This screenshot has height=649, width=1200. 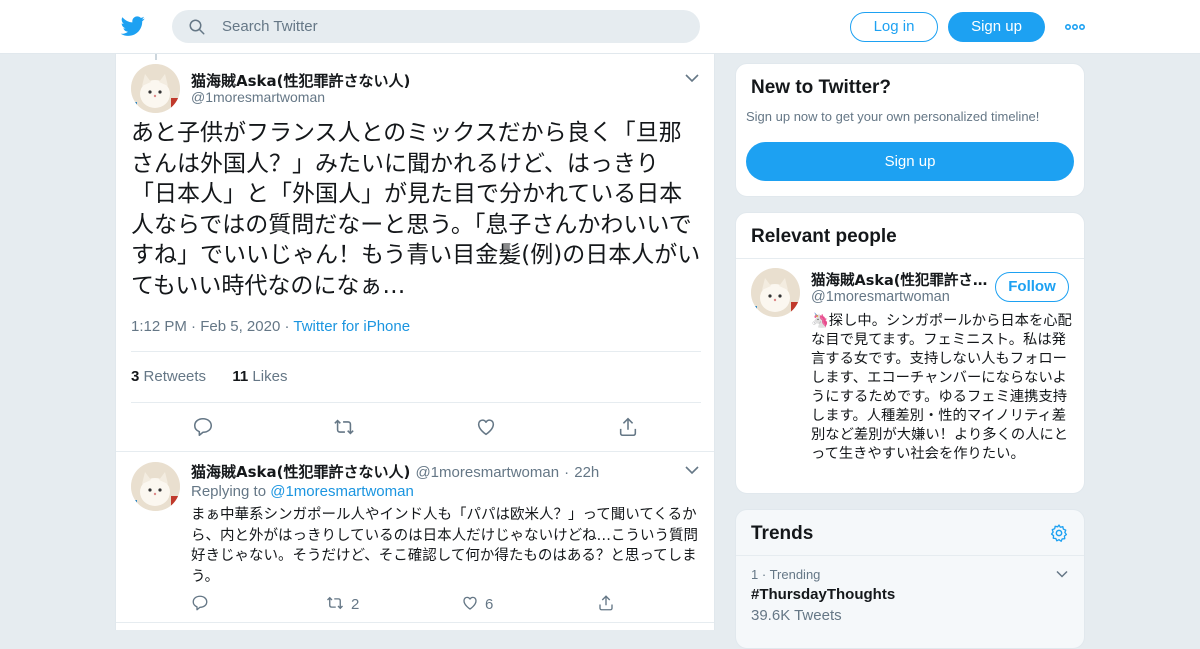 I want to click on replying-to: Replying to @1moresmartwoman, so click(x=302, y=491).